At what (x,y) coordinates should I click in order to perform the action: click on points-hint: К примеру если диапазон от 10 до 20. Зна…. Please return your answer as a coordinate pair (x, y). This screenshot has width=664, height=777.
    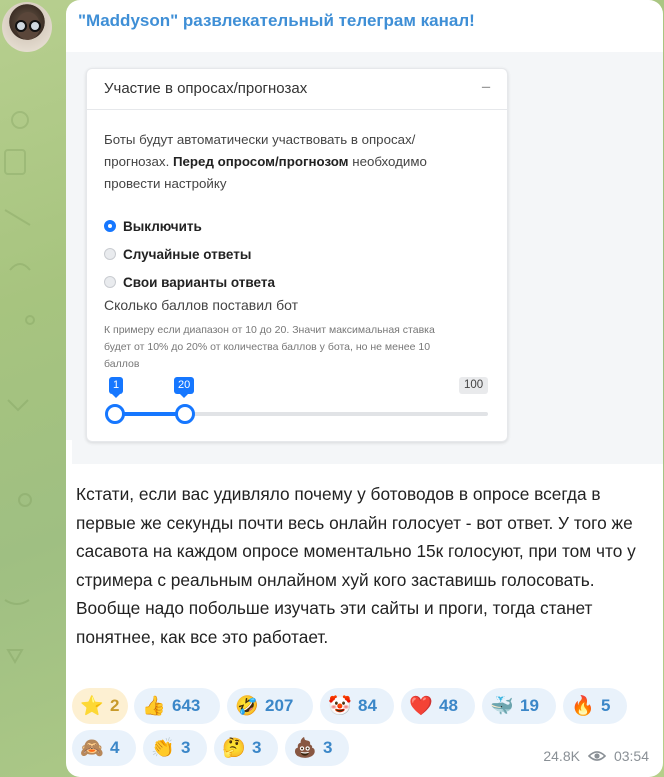
    Looking at the image, I should click on (269, 347).